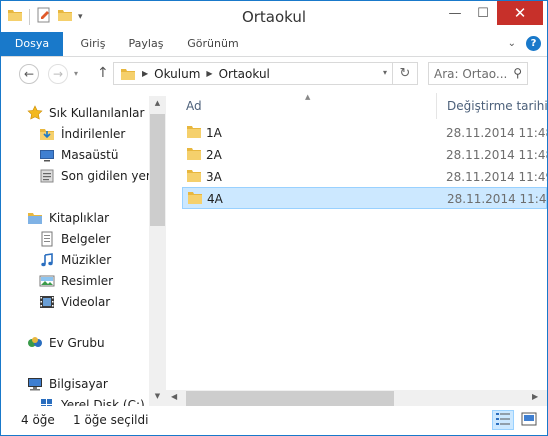 The height and width of the screenshot is (436, 548). What do you see at coordinates (214, 155) in the screenshot?
I see `file-name: 2A` at bounding box center [214, 155].